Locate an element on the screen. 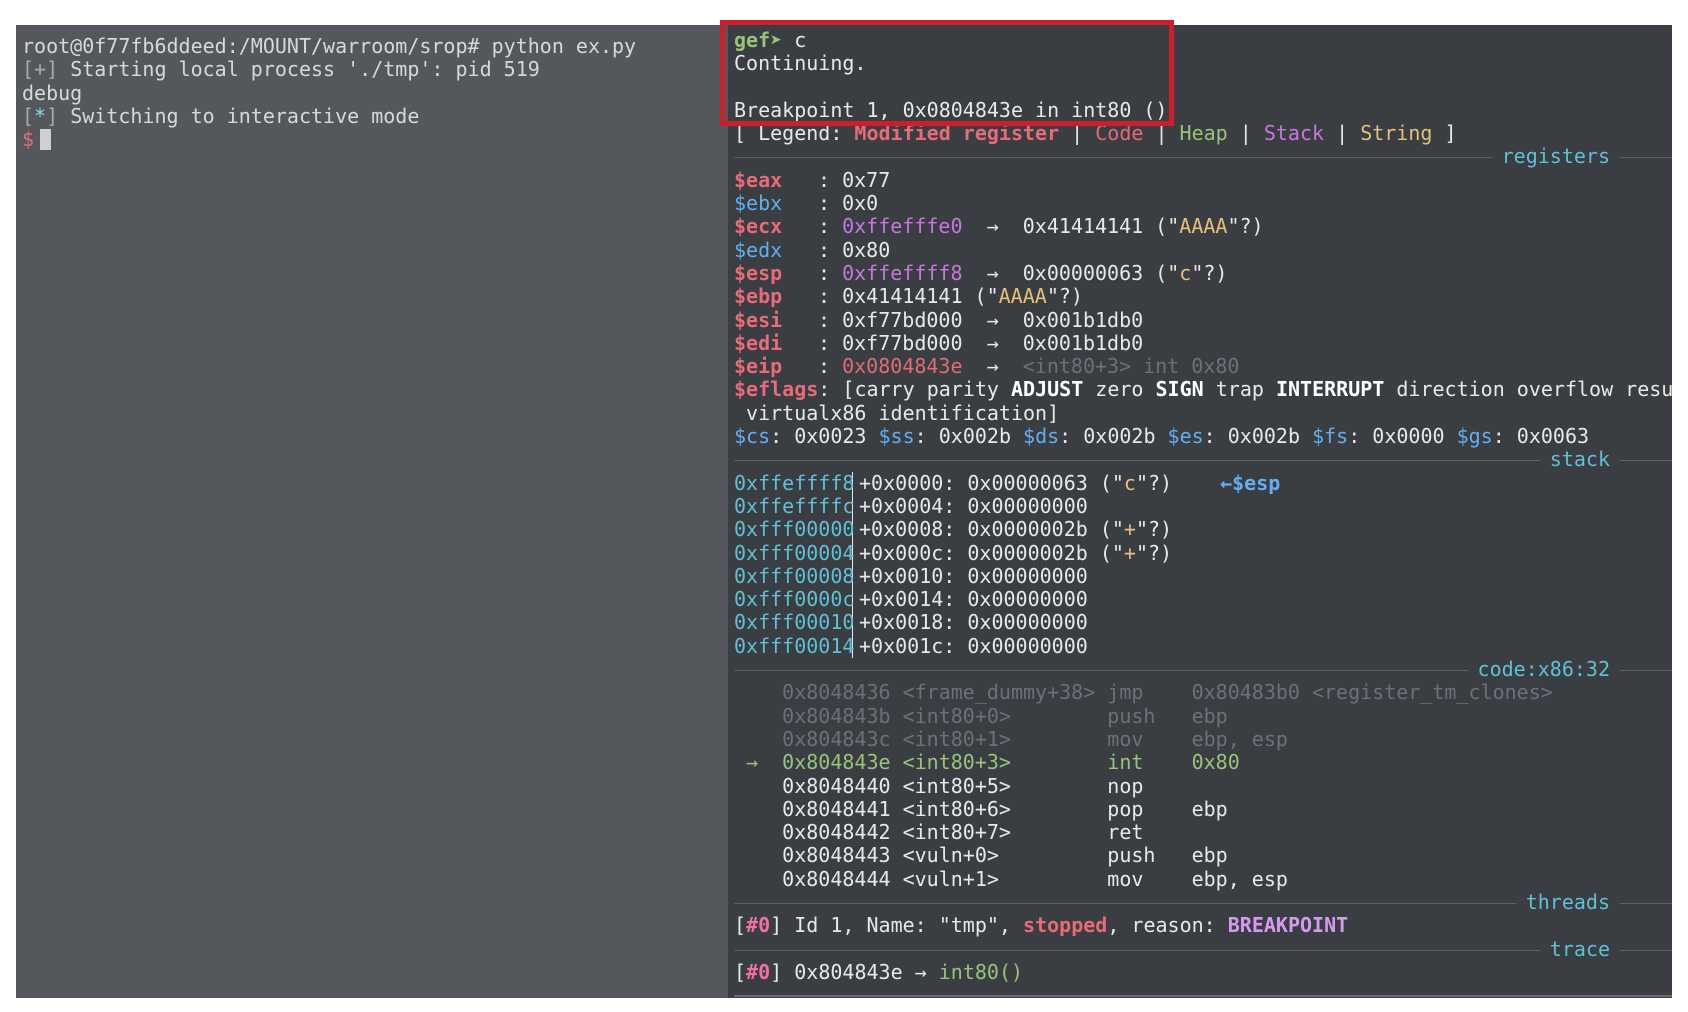 The height and width of the screenshot is (1012, 1688). register-value: 0x0804843e is located at coordinates (902, 366).